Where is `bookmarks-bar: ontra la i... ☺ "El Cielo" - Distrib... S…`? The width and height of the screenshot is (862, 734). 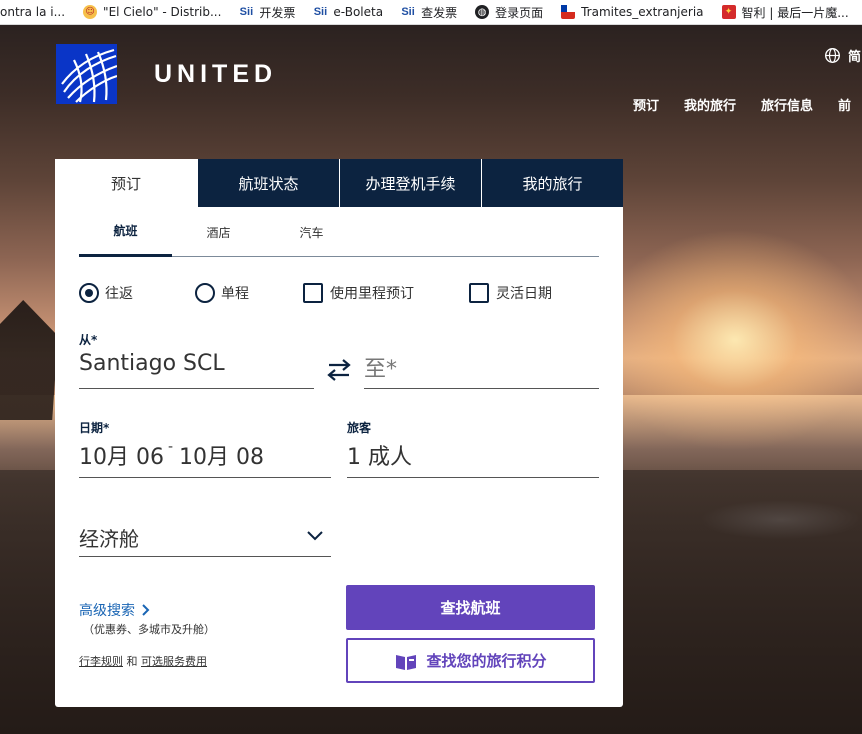
bookmarks-bar: ontra la i... ☺ "El Cielo" - Distrib... S… is located at coordinates (431, 12).